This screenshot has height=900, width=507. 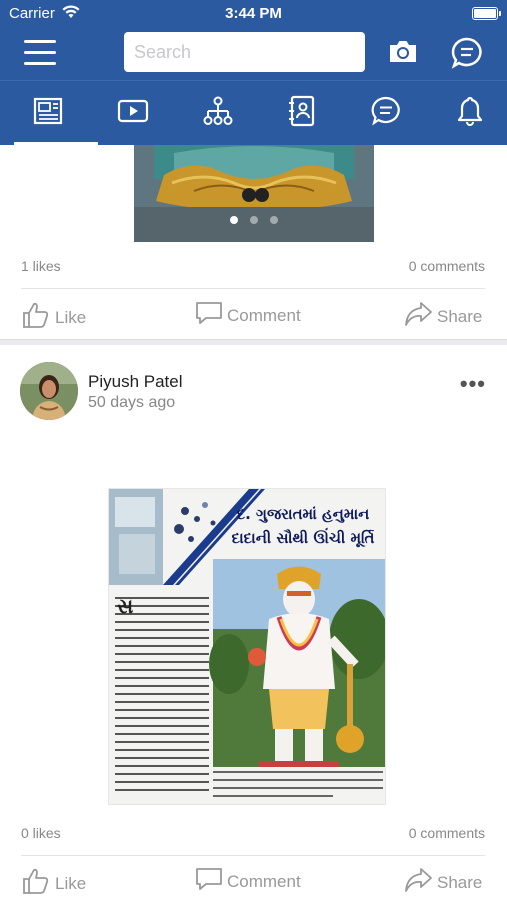 I want to click on post-2-counts: 0 likes 0 comments, so click(x=253, y=833).